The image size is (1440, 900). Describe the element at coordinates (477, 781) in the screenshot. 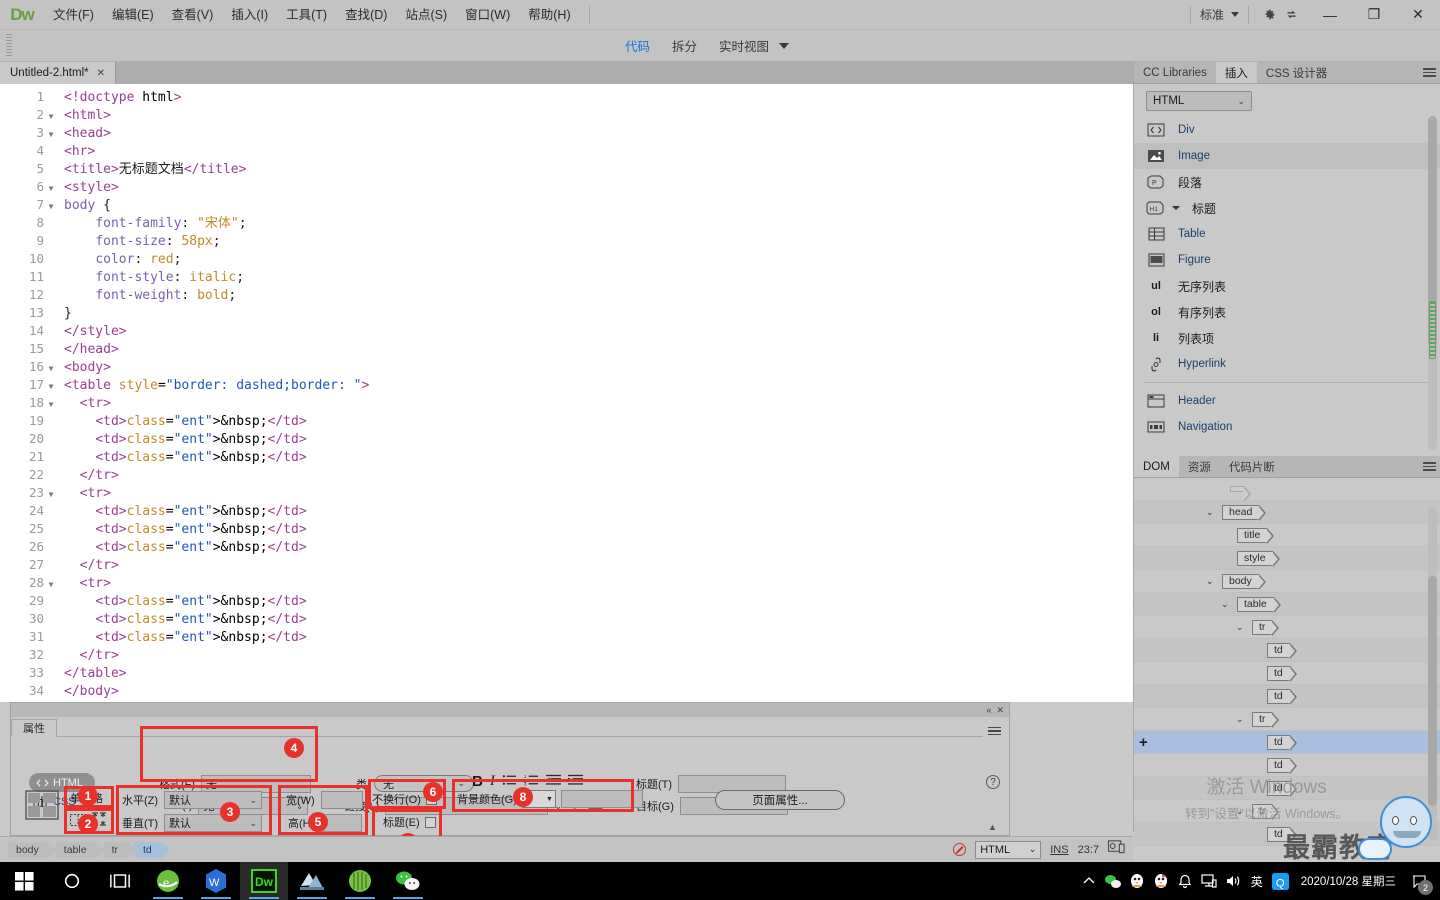

I see `bold-button: B` at that location.